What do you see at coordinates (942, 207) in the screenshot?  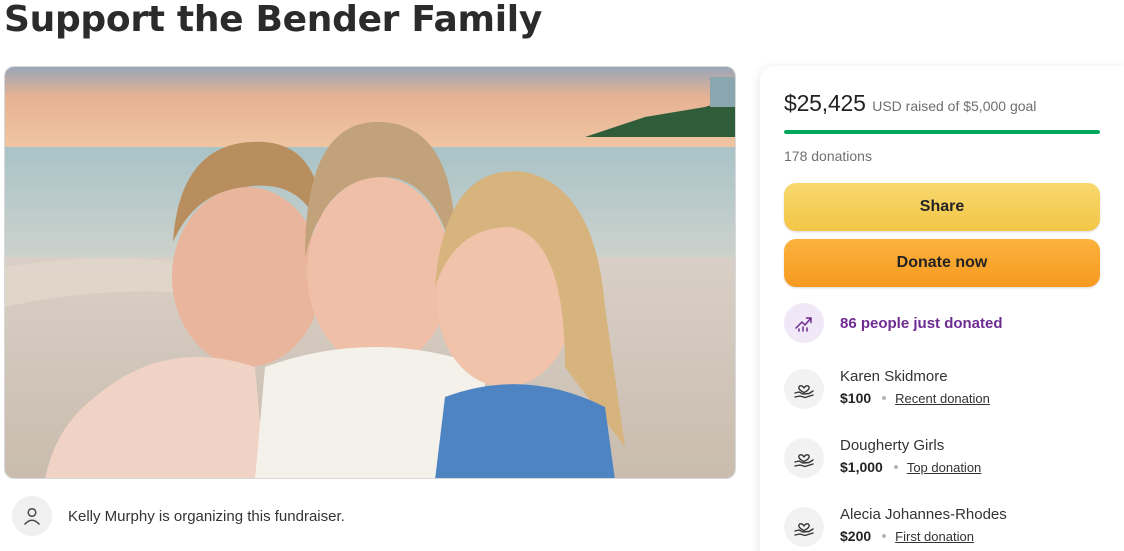 I see `share-button: Share` at bounding box center [942, 207].